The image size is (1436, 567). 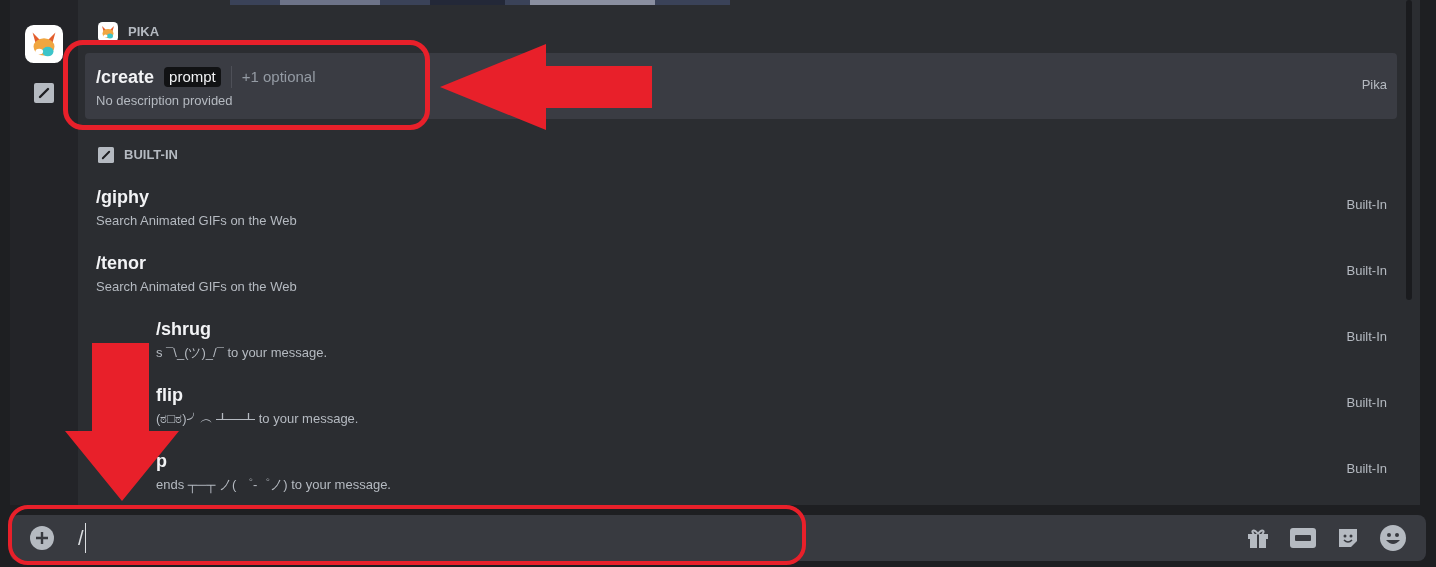 What do you see at coordinates (1393, 538) in the screenshot?
I see `emoji-icon` at bounding box center [1393, 538].